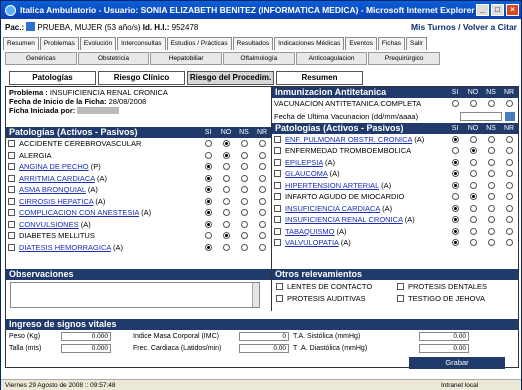 Image resolution: width=522 pixels, height=390 pixels. What do you see at coordinates (113, 58) in the screenshot?
I see `ficha-tab-1: Obstetricia` at bounding box center [113, 58].